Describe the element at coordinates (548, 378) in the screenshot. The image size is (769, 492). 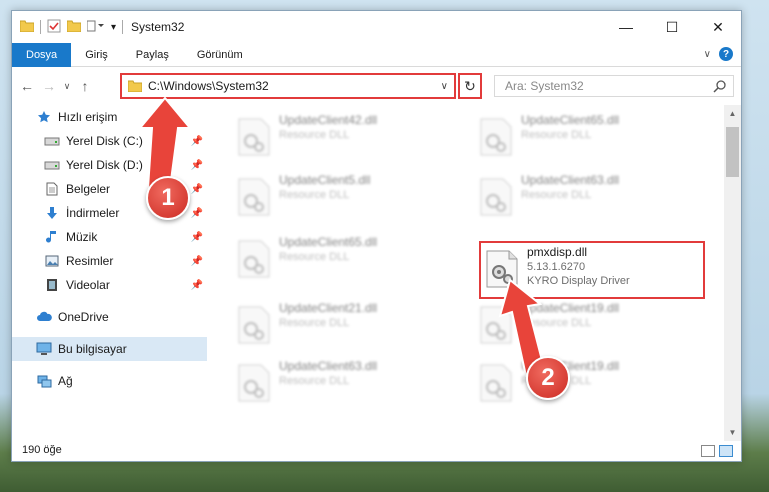
I see `step-badge-2: 2` at that location.